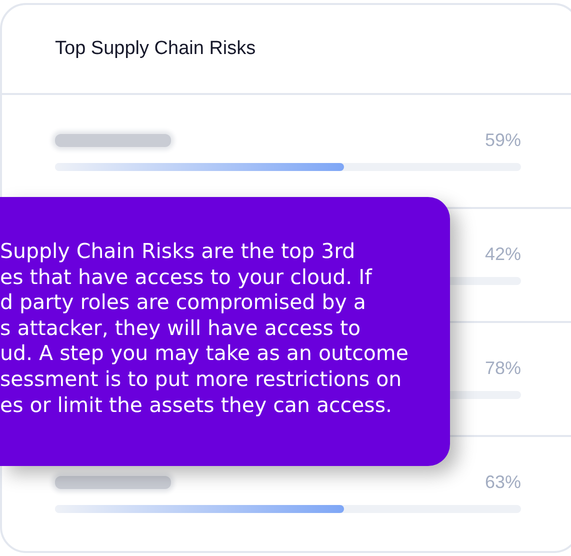 The width and height of the screenshot is (571, 556). I want to click on tooltip-text: sessment is to put more restrictions on, so click(201, 379).